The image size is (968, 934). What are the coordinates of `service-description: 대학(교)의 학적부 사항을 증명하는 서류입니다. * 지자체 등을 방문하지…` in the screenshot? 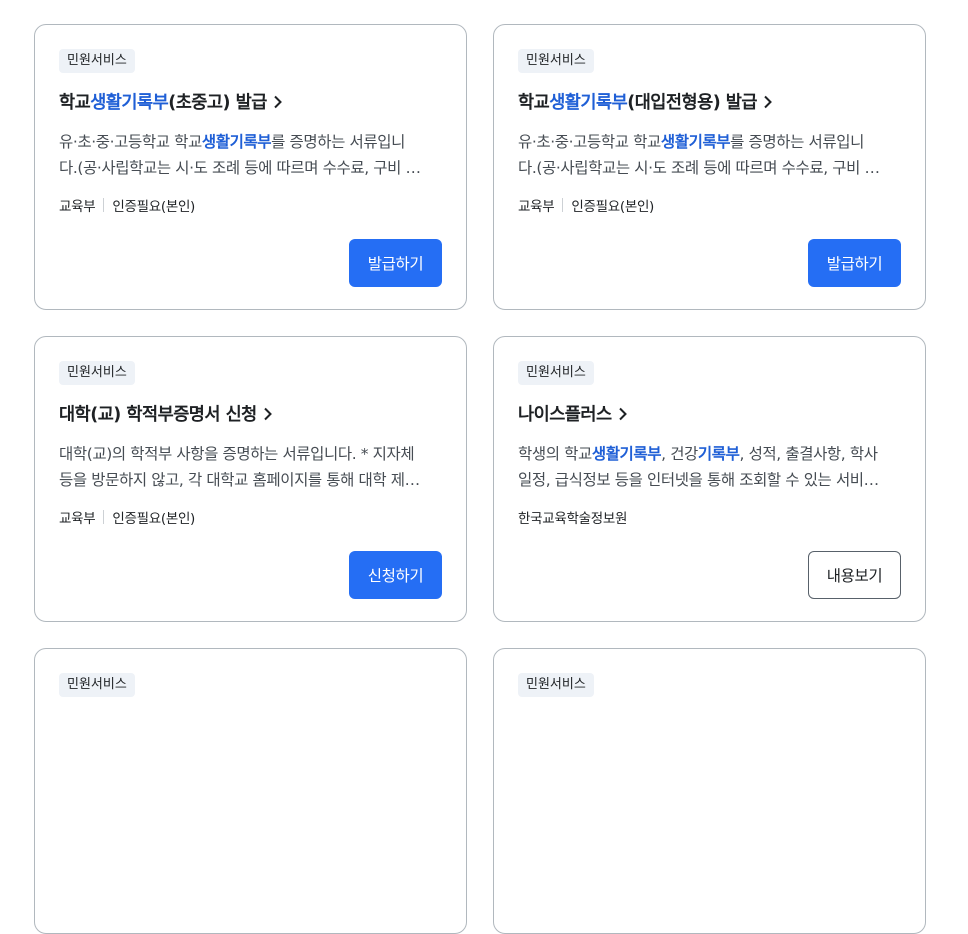 It's located at (251, 467).